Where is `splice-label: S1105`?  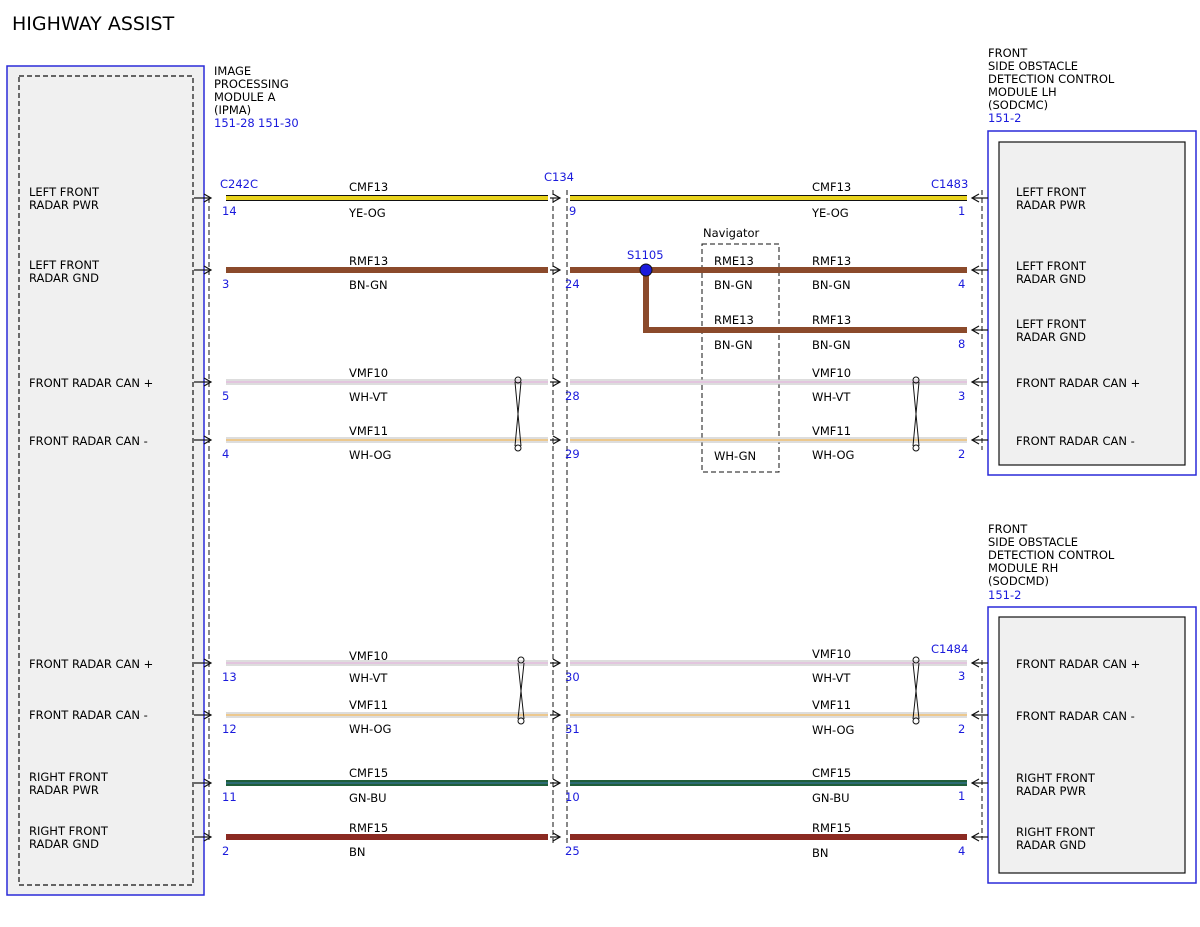
splice-label: S1105 is located at coordinates (645, 255).